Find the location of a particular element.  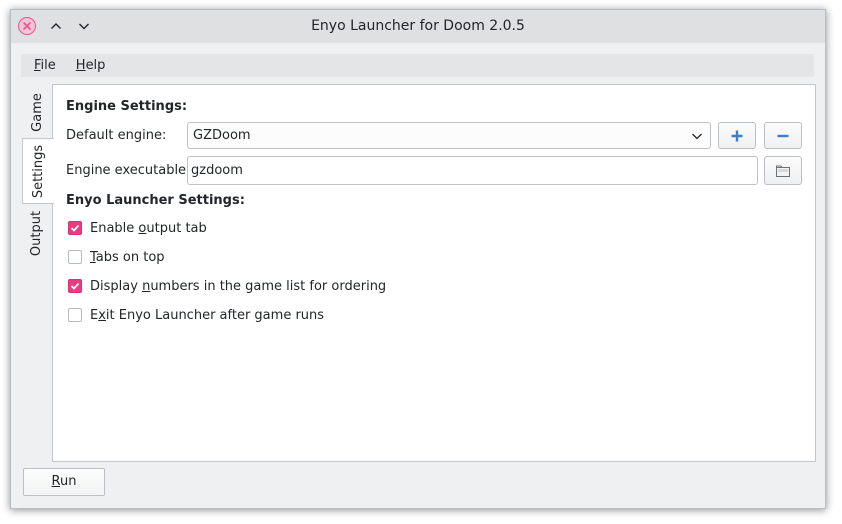

display-numbers-checkbox is located at coordinates (75, 286).